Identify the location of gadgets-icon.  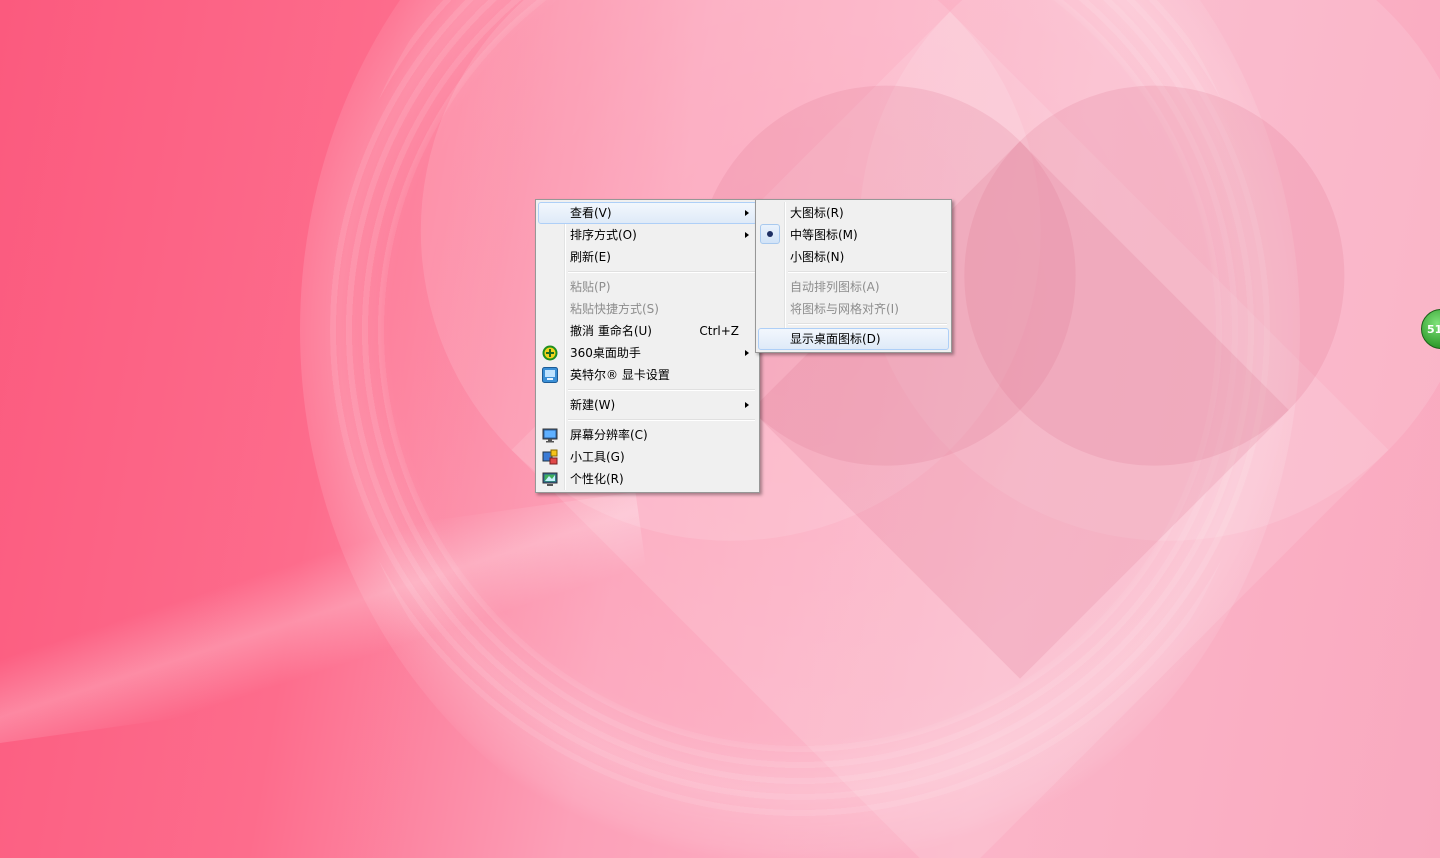
(550, 457).